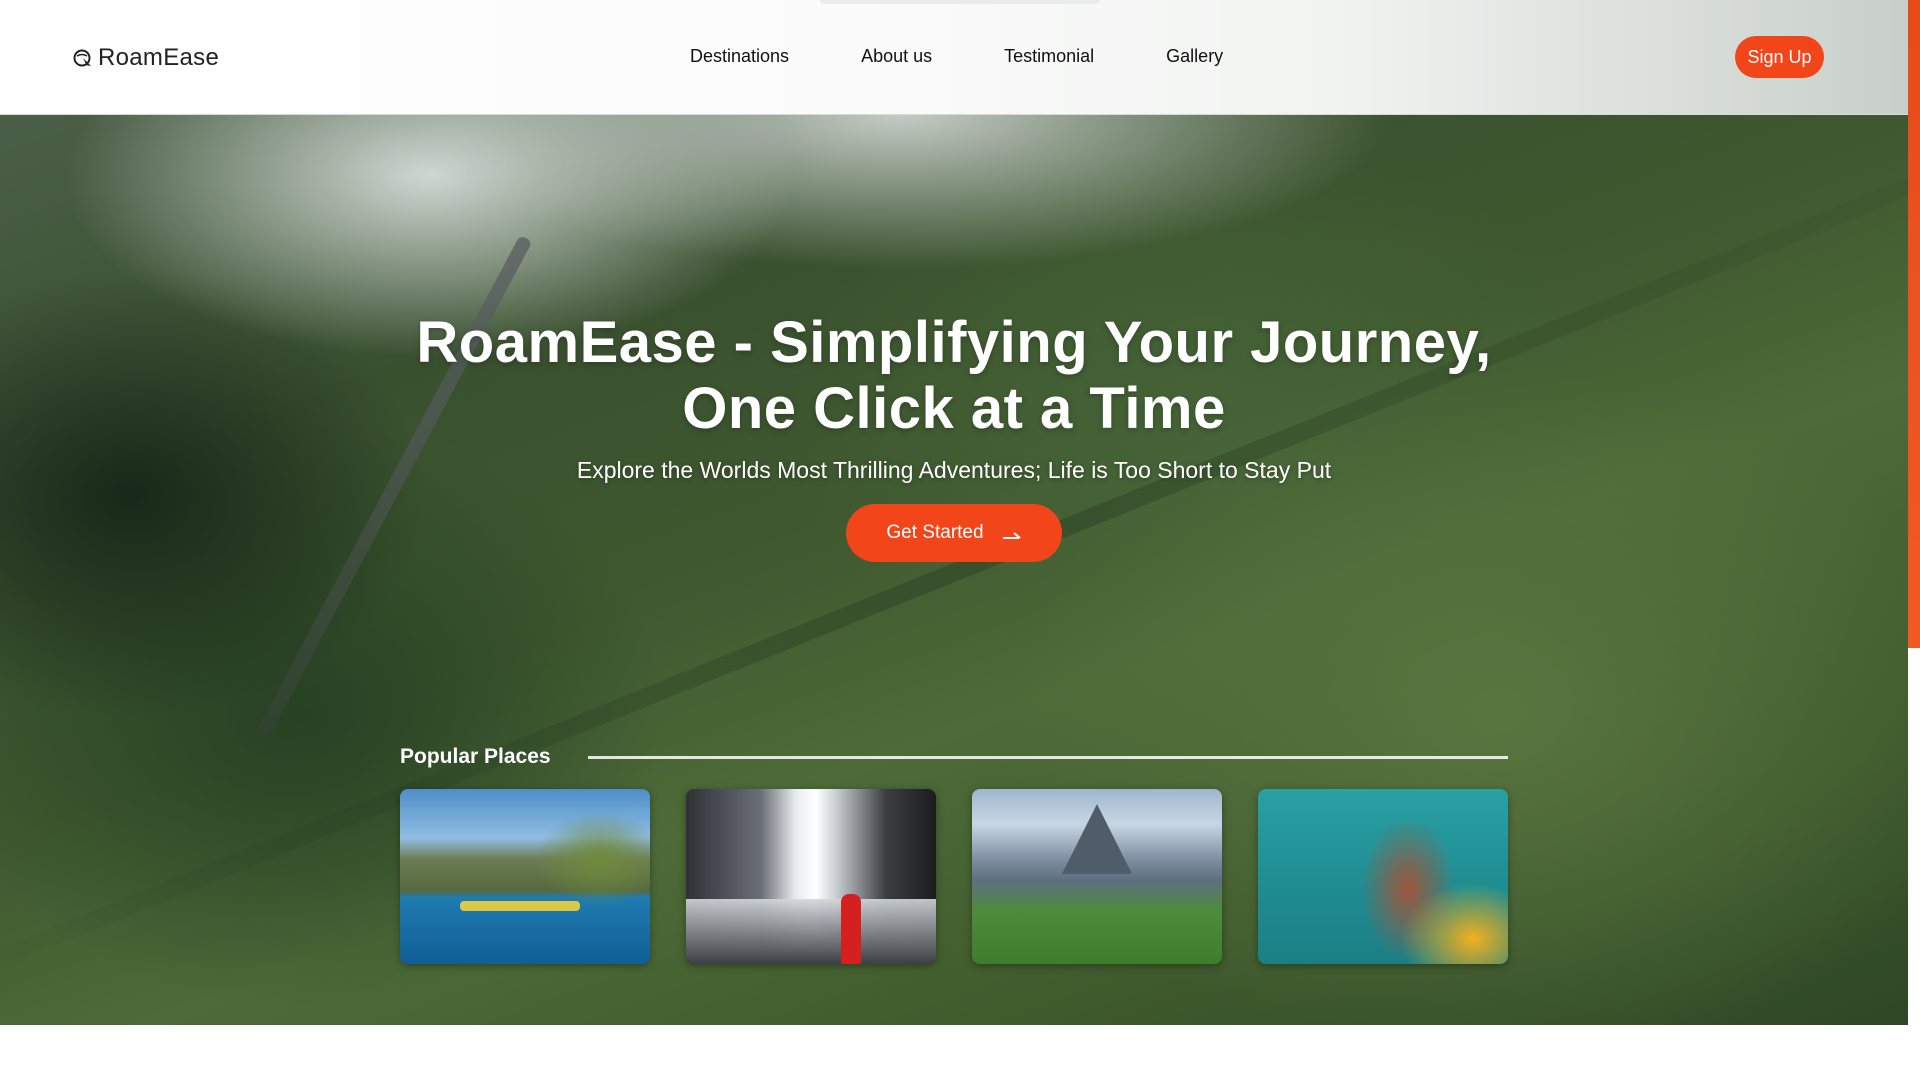 The height and width of the screenshot is (1080, 1920). What do you see at coordinates (1097, 839) in the screenshot?
I see `mountain-peak` at bounding box center [1097, 839].